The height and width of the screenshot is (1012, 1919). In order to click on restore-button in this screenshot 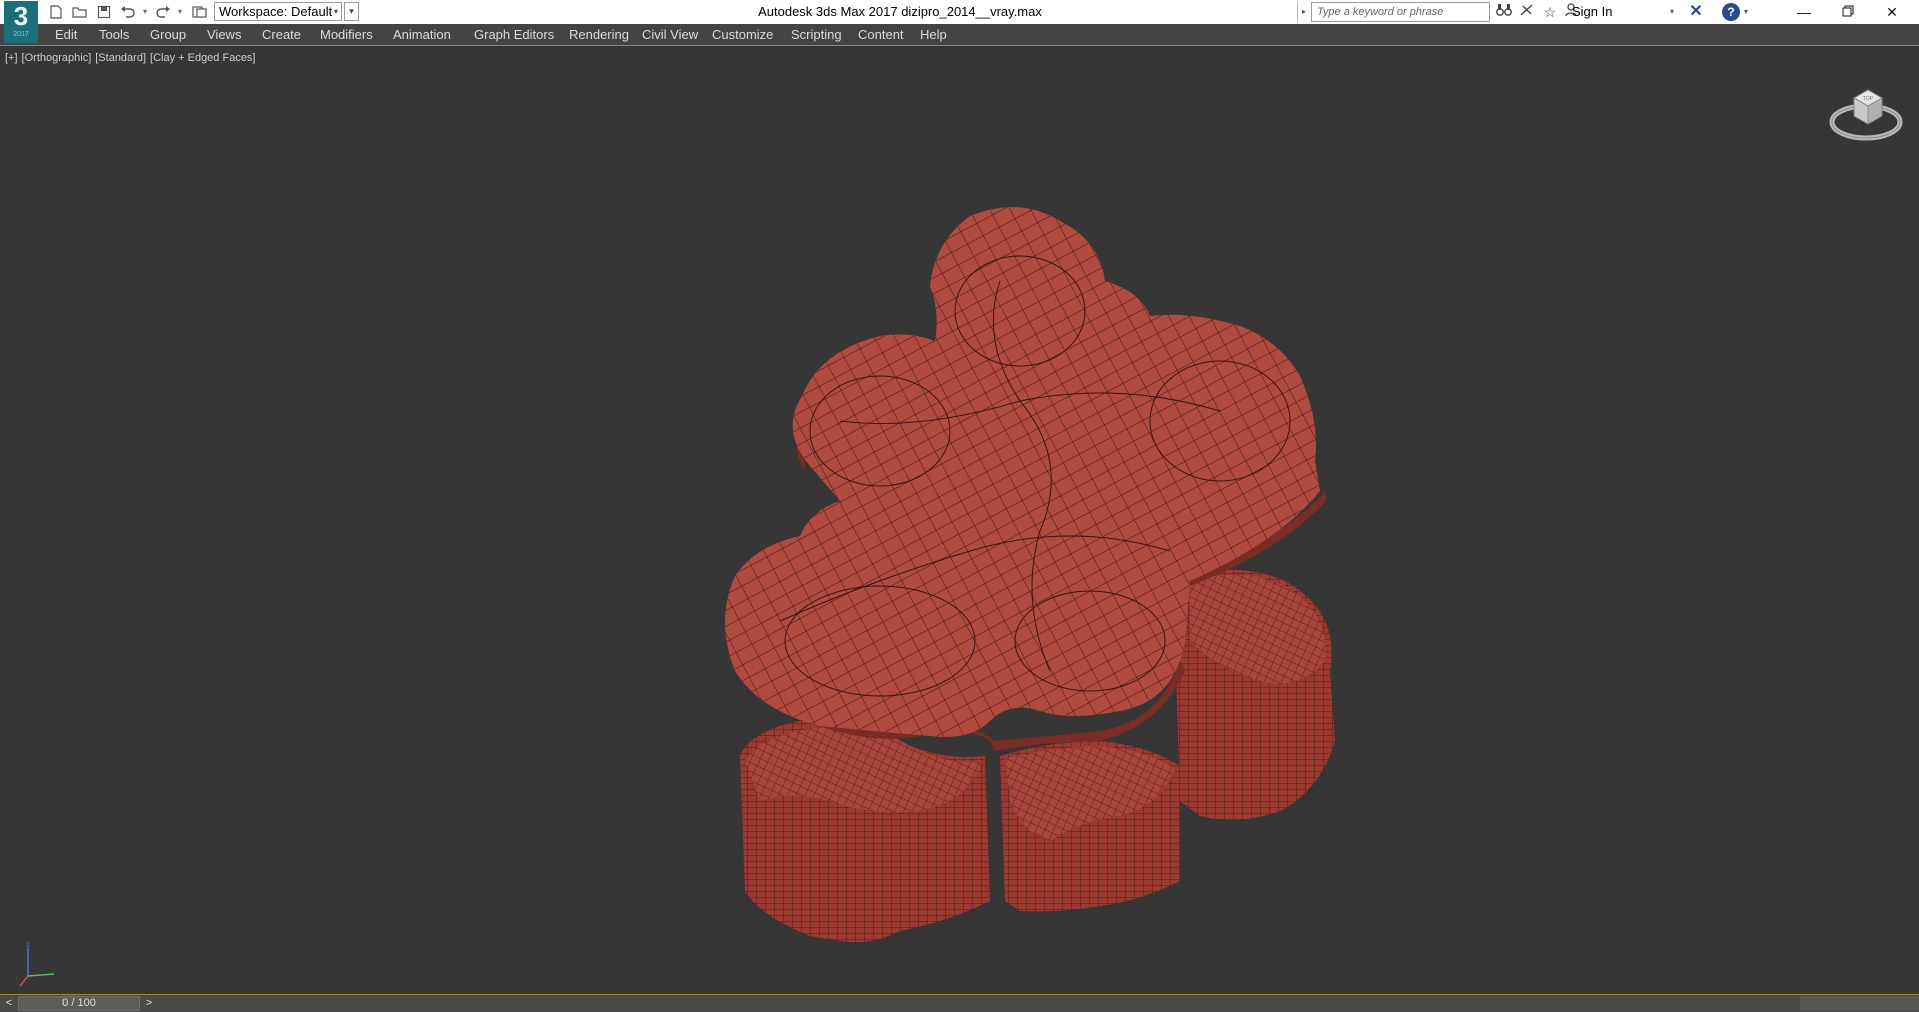, I will do `click(1848, 12)`.